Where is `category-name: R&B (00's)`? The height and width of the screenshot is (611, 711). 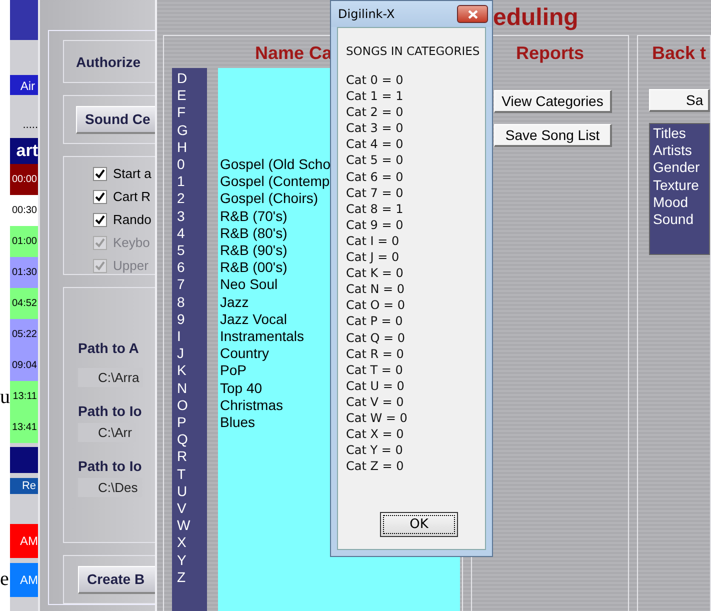
category-name: R&B (00's) is located at coordinates (254, 267).